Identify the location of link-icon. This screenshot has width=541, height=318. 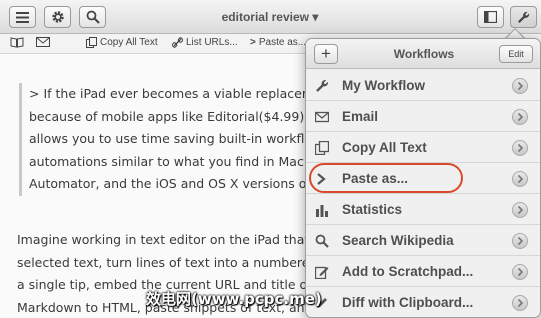
(177, 42).